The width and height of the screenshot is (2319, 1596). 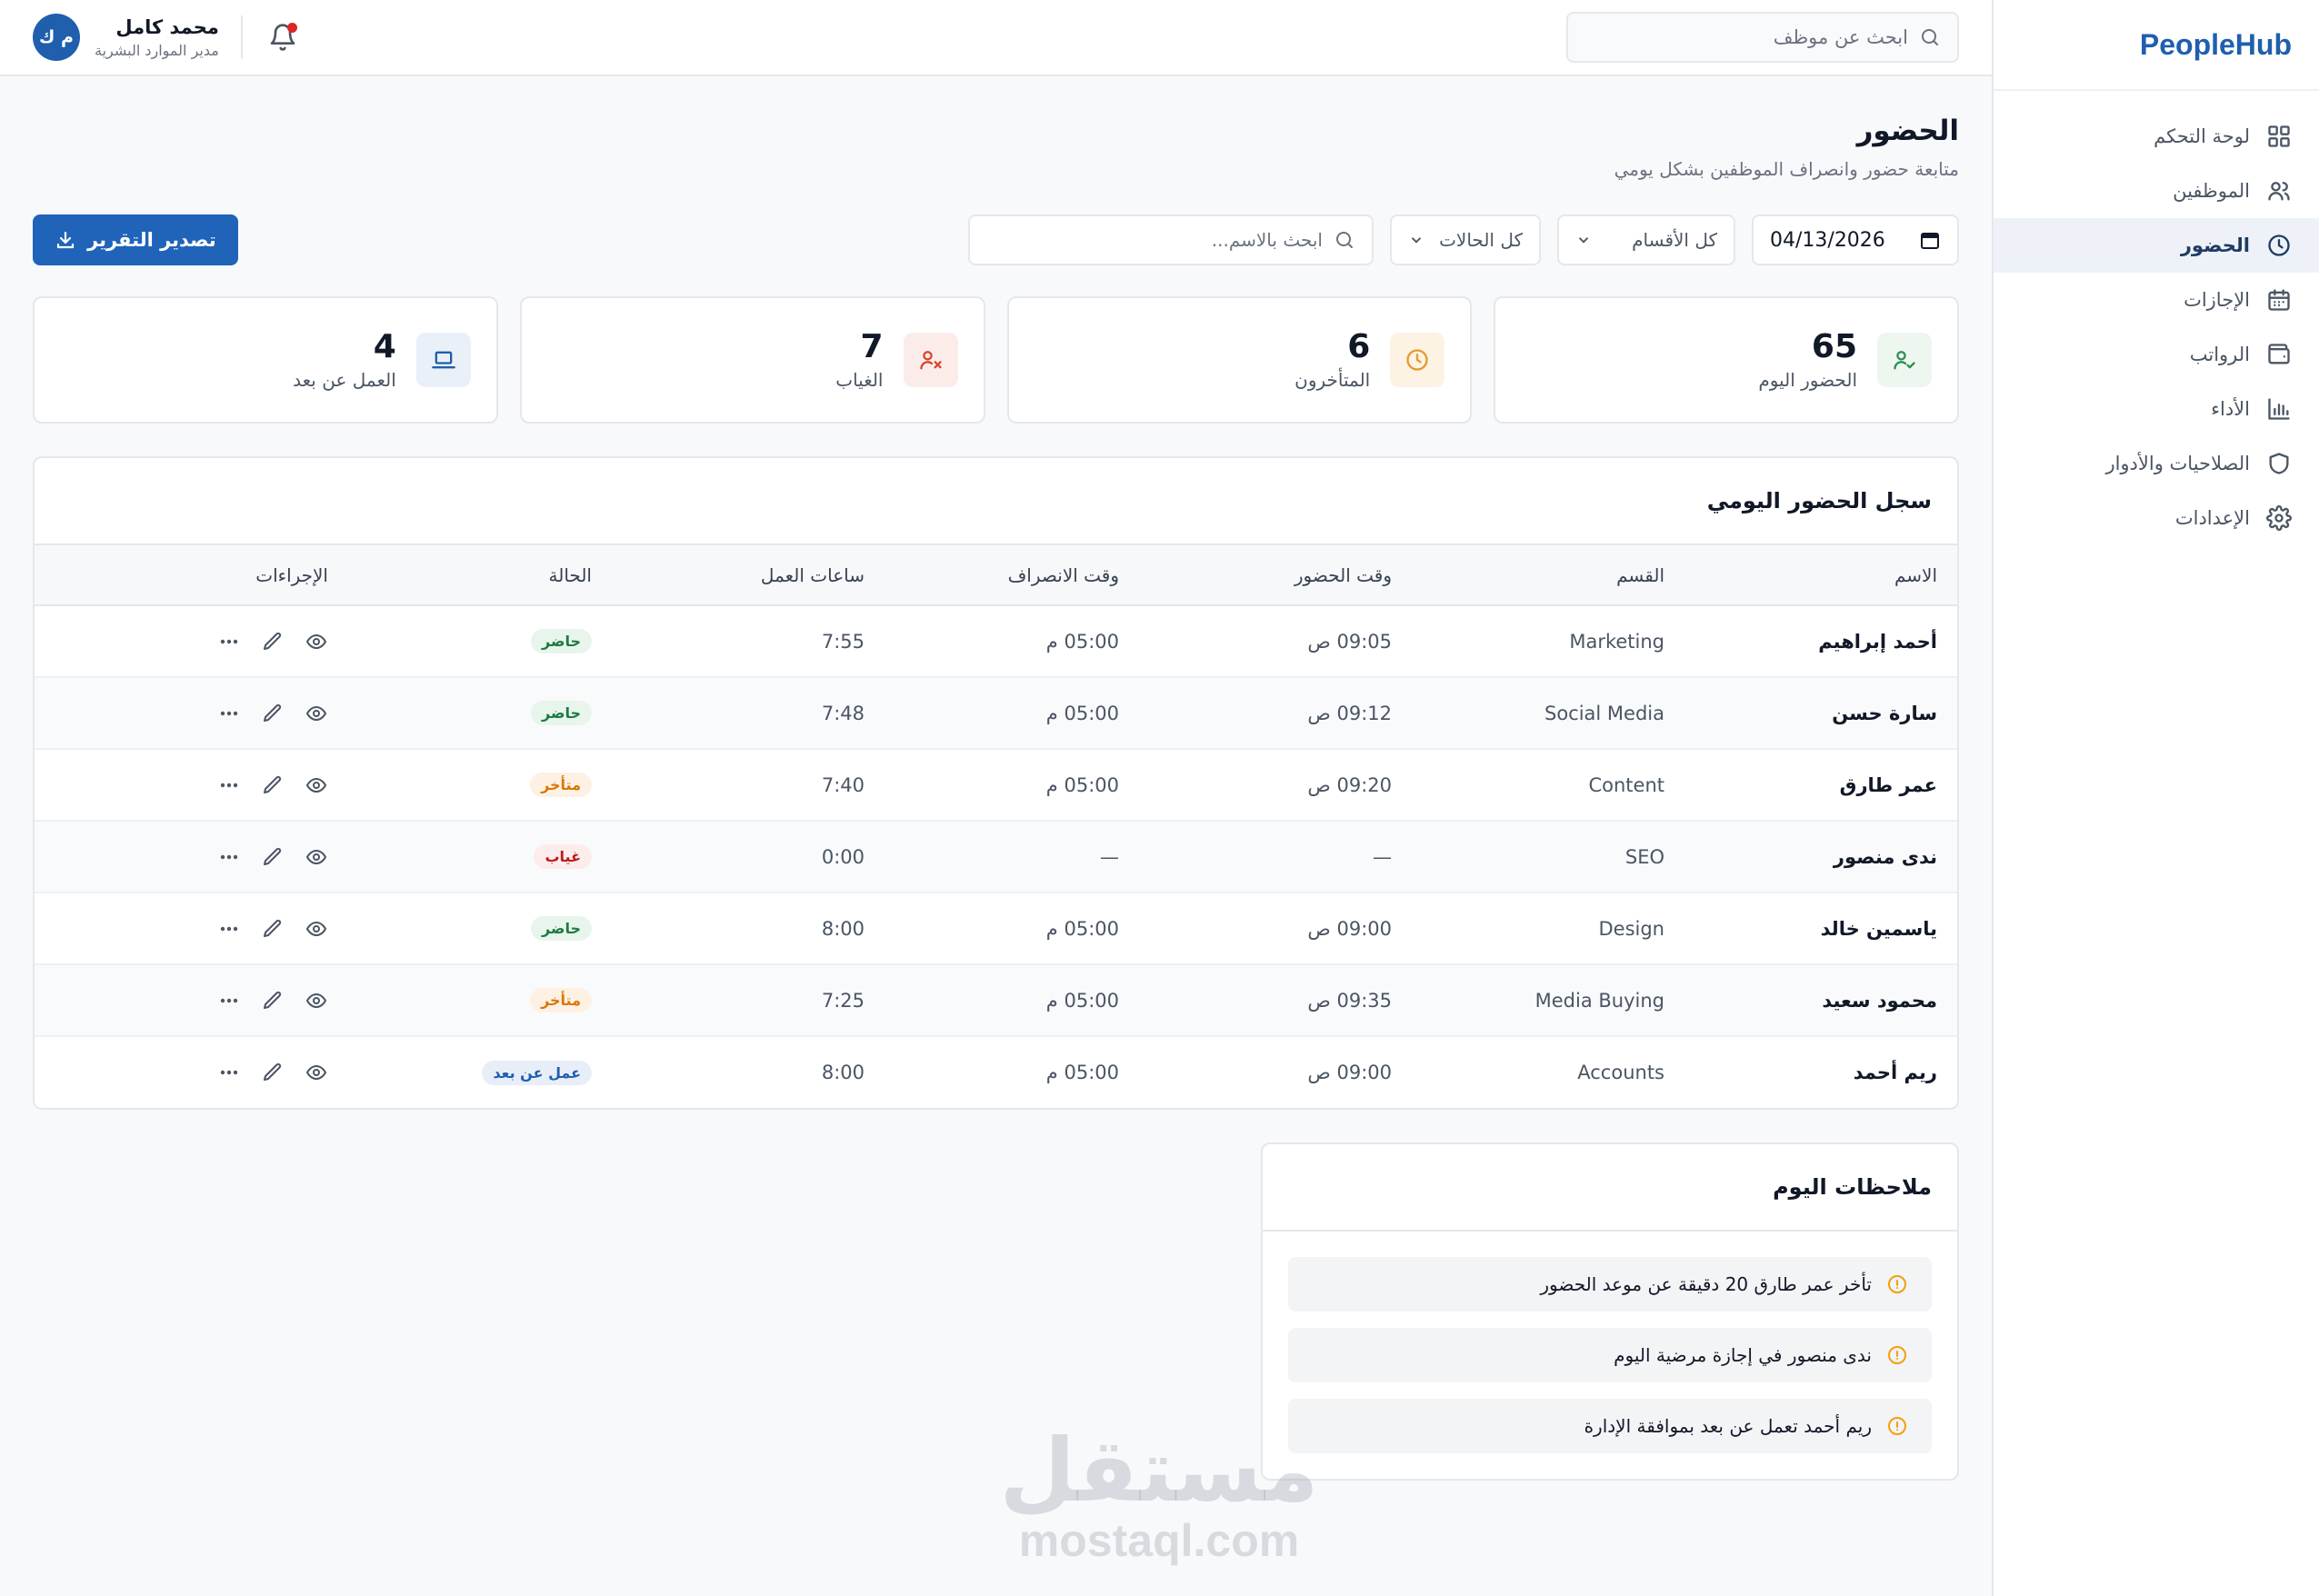 I want to click on sidebar-item-employees: الموظفين, so click(x=2157, y=191).